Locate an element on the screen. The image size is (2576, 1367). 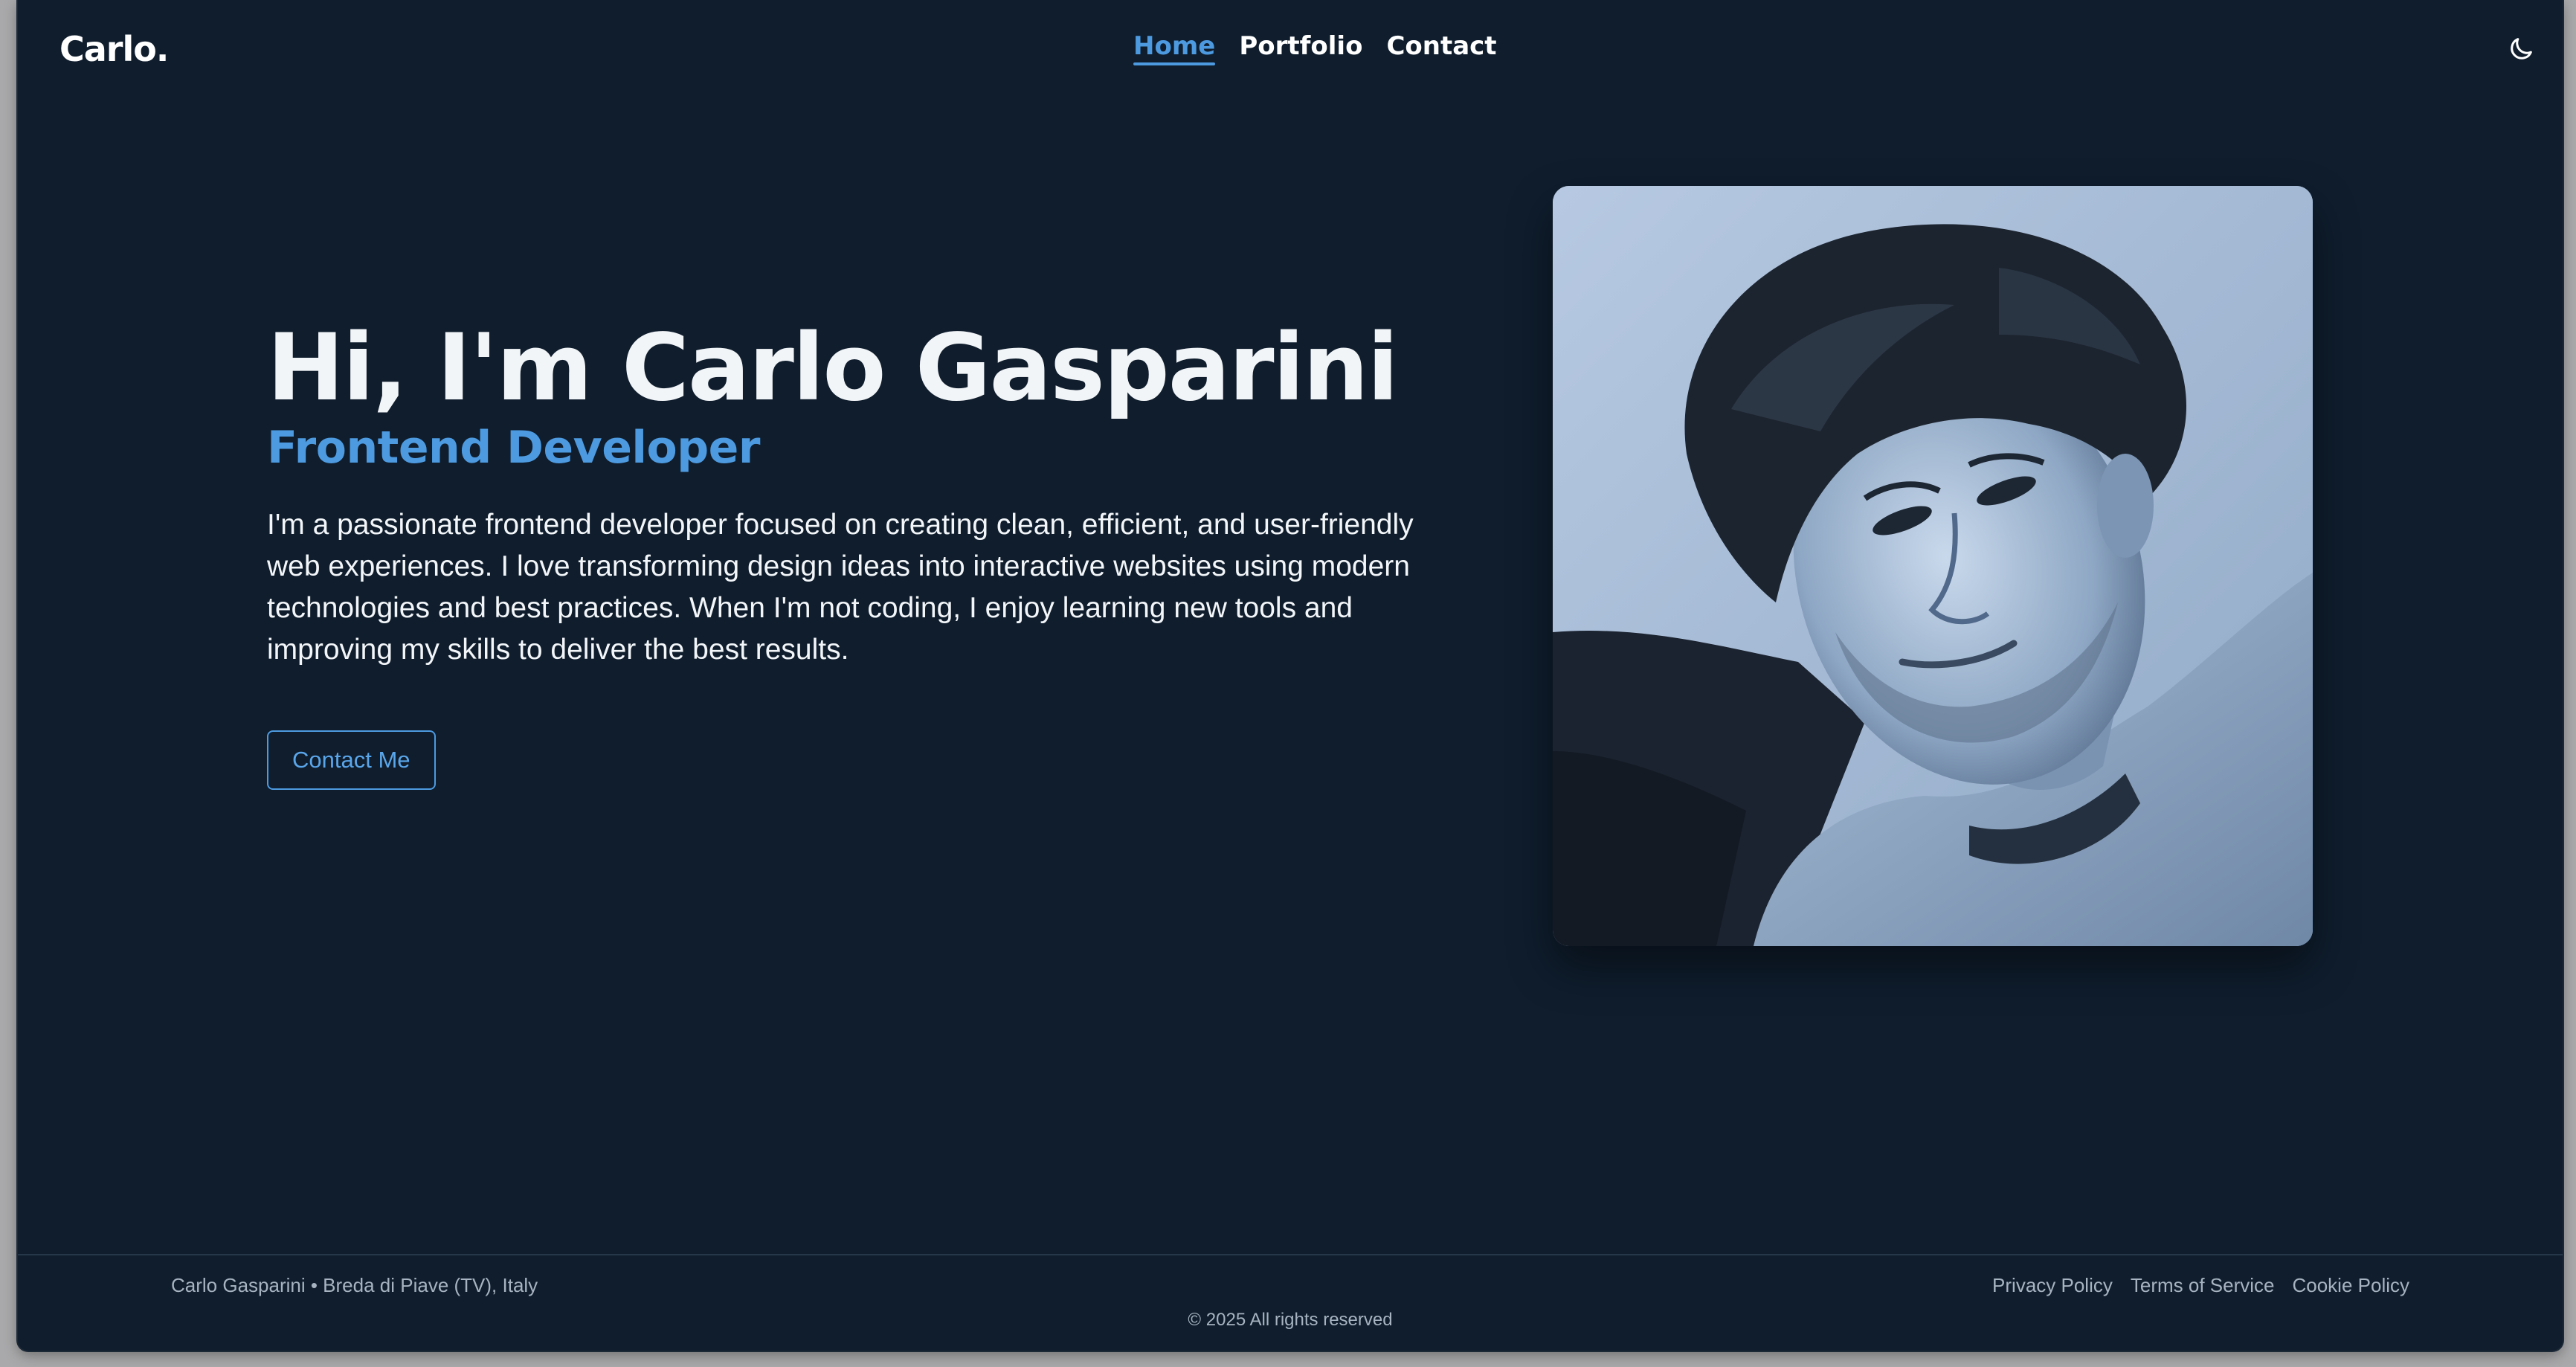
site-logo: Carlo. is located at coordinates (114, 49).